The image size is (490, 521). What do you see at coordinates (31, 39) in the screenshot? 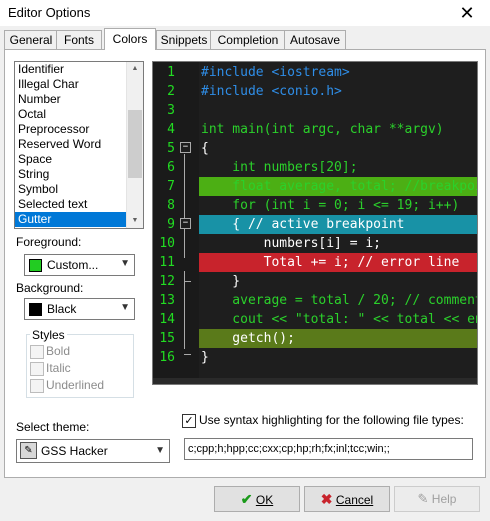
I see `tab-general: General` at bounding box center [31, 39].